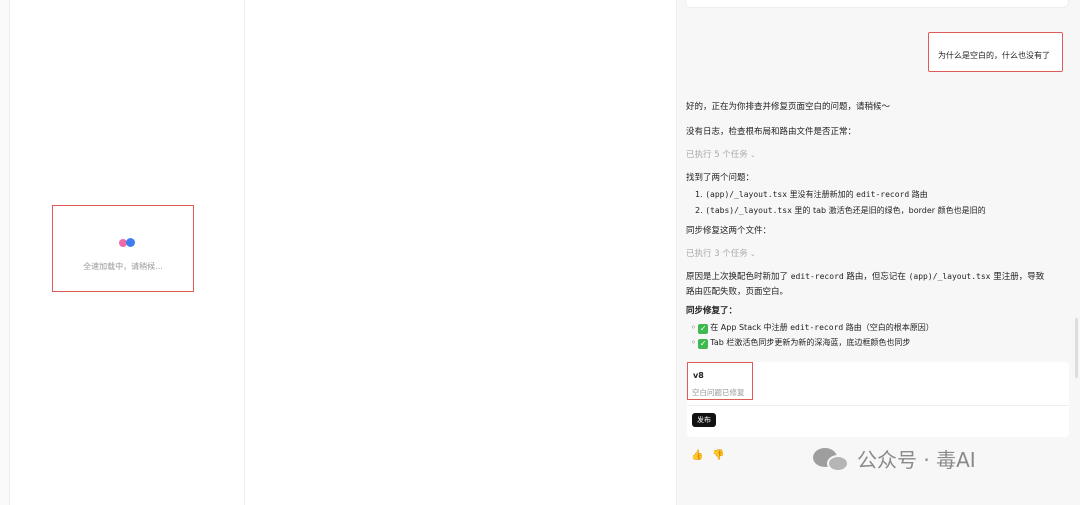 This screenshot has width=1080, height=505. I want to click on fix-item-2: ◦ ✓ Tab 栏激活色同步更新为新的深海蓝，底边框颜色也同步, so click(800, 343).